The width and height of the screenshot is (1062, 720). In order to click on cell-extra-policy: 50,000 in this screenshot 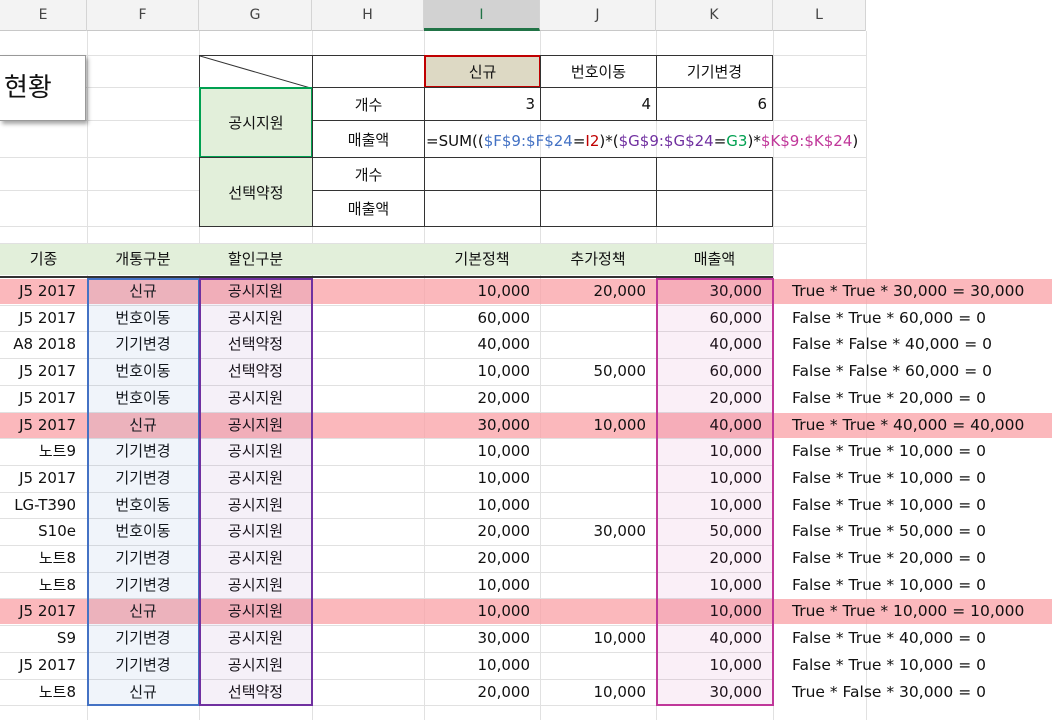, I will do `click(593, 371)`.